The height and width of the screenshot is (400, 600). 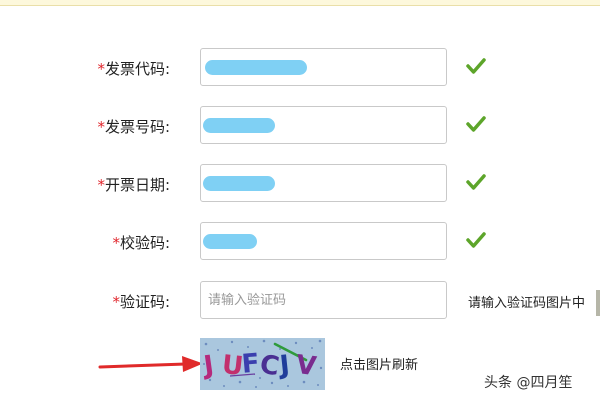 I want to click on invoice-number-label: *发票号码:, so click(x=133, y=127).